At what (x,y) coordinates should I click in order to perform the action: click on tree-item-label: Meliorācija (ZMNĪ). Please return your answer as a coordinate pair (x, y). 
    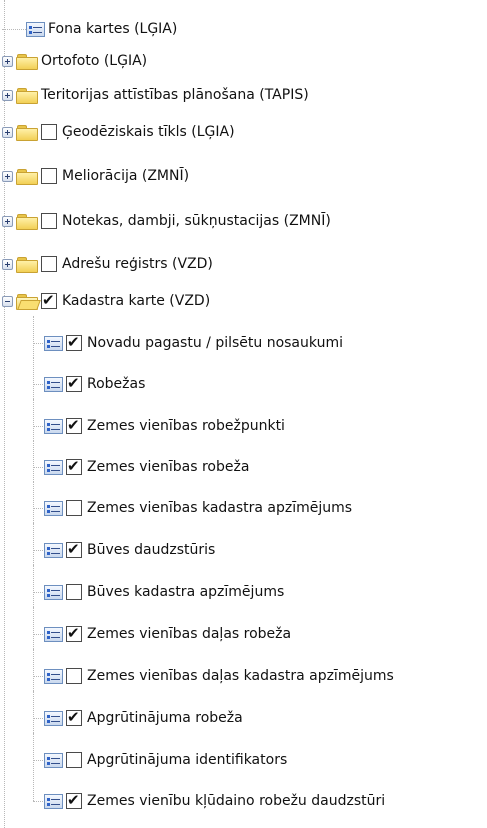
    Looking at the image, I should click on (125, 176).